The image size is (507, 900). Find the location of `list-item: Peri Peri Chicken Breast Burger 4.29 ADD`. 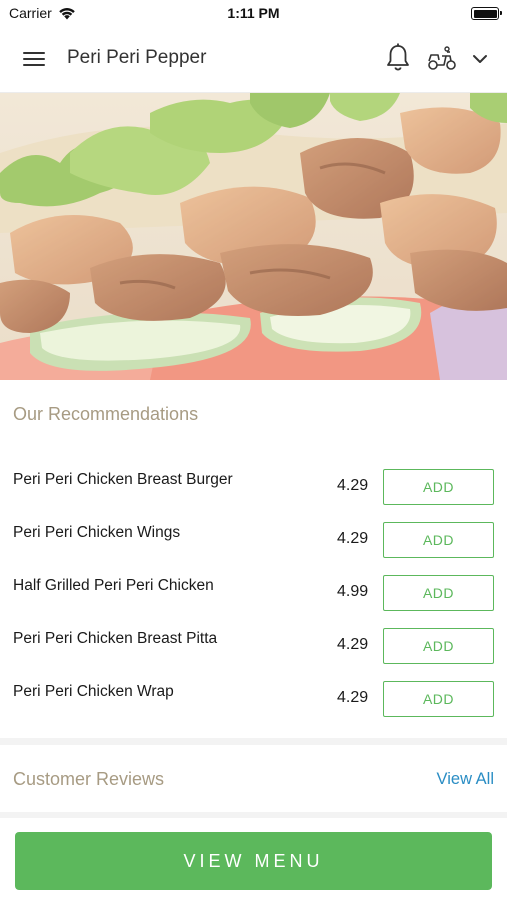

list-item: Peri Peri Chicken Breast Burger 4.29 ADD is located at coordinates (253, 495).